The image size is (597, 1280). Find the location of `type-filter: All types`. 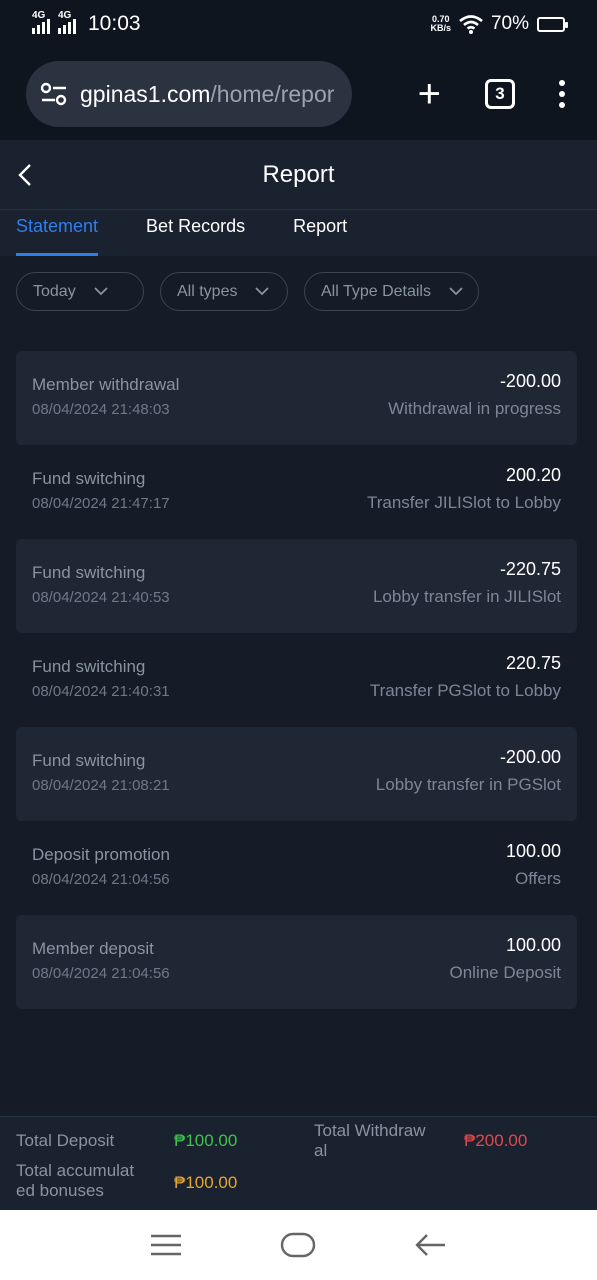

type-filter: All types is located at coordinates (224, 291).